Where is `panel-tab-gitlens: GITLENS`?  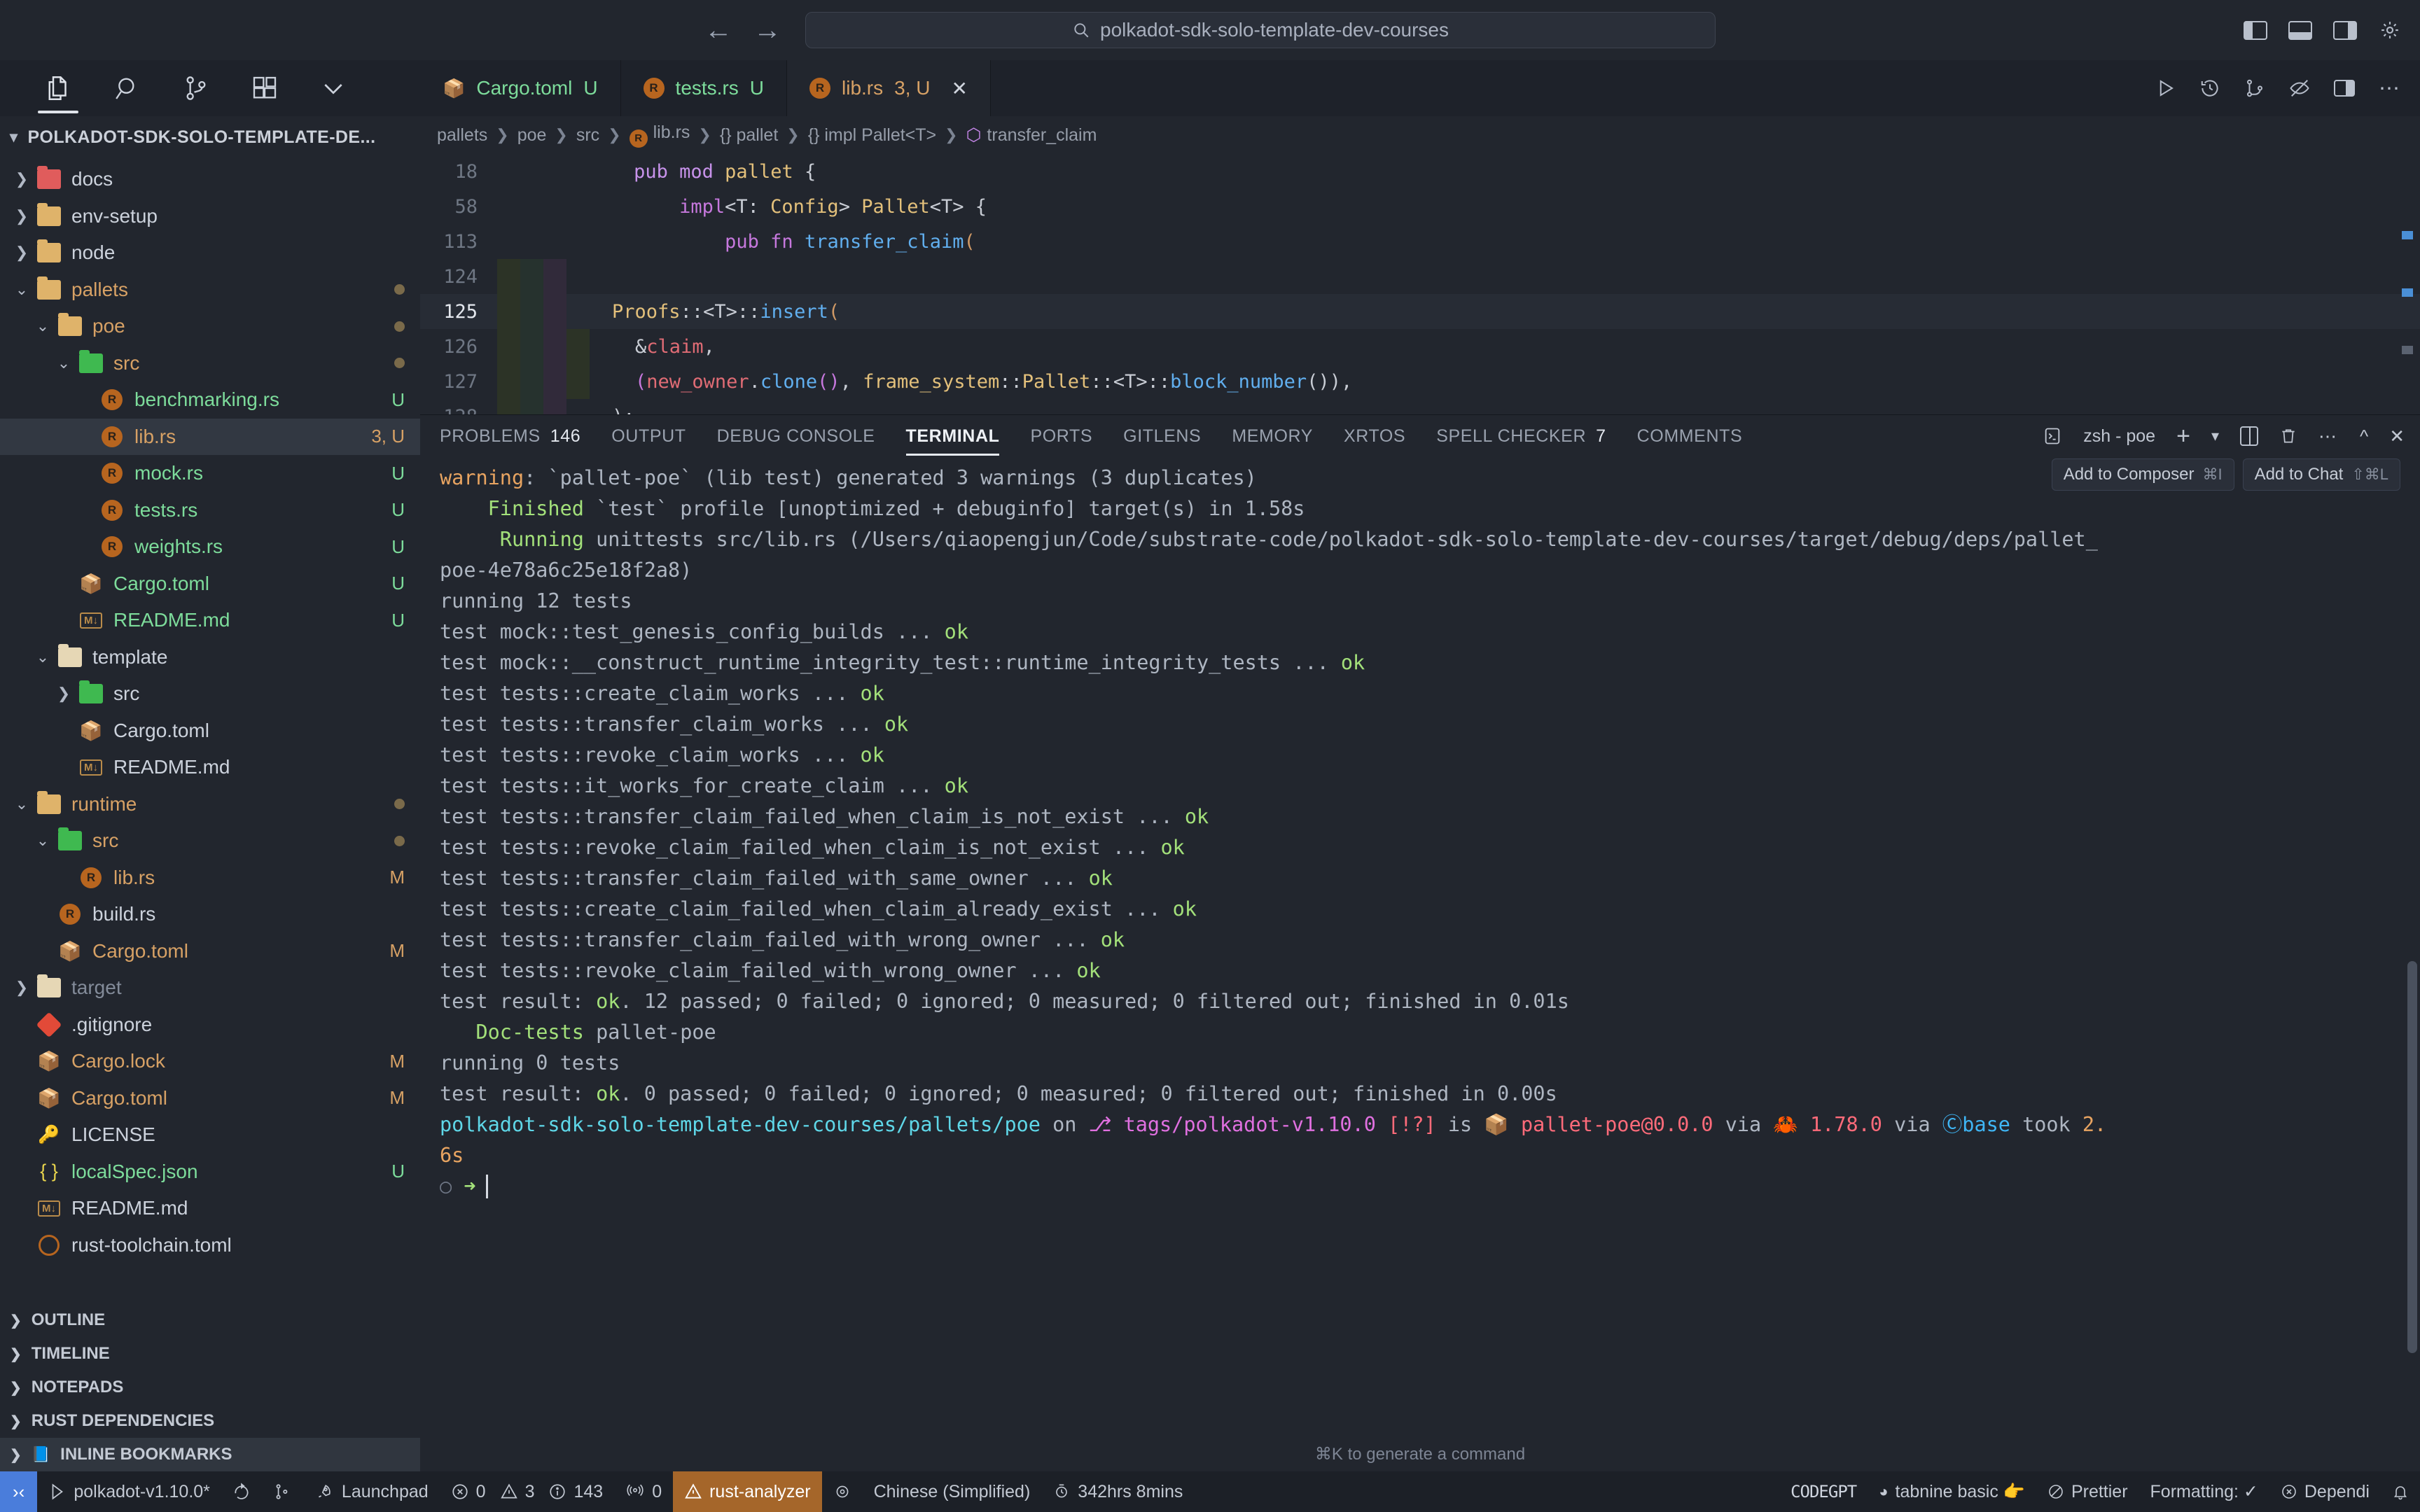
panel-tab-gitlens: GITLENS is located at coordinates (1162, 436).